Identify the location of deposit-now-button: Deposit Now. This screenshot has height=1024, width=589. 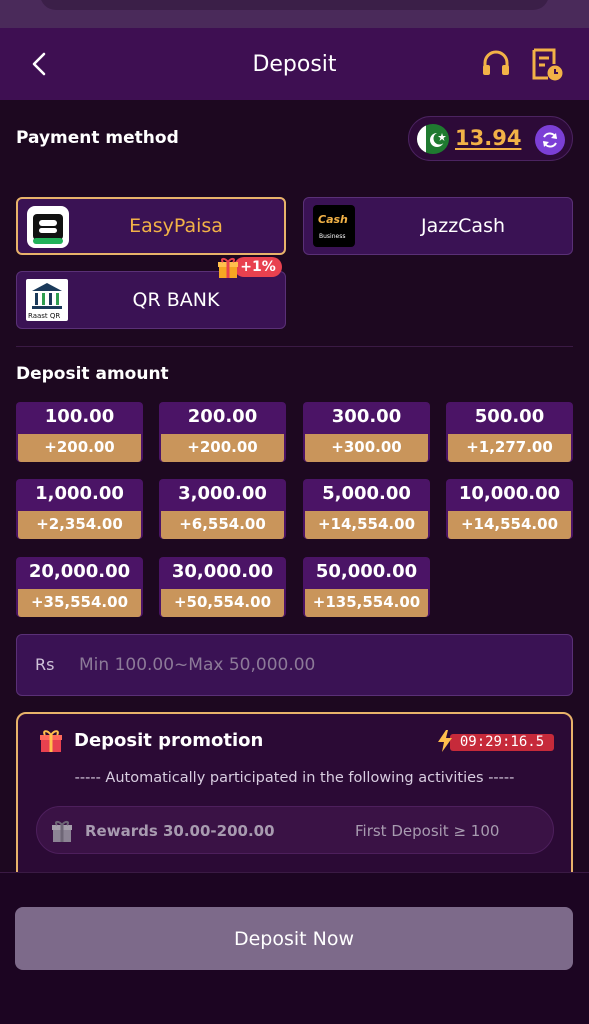
(294, 938).